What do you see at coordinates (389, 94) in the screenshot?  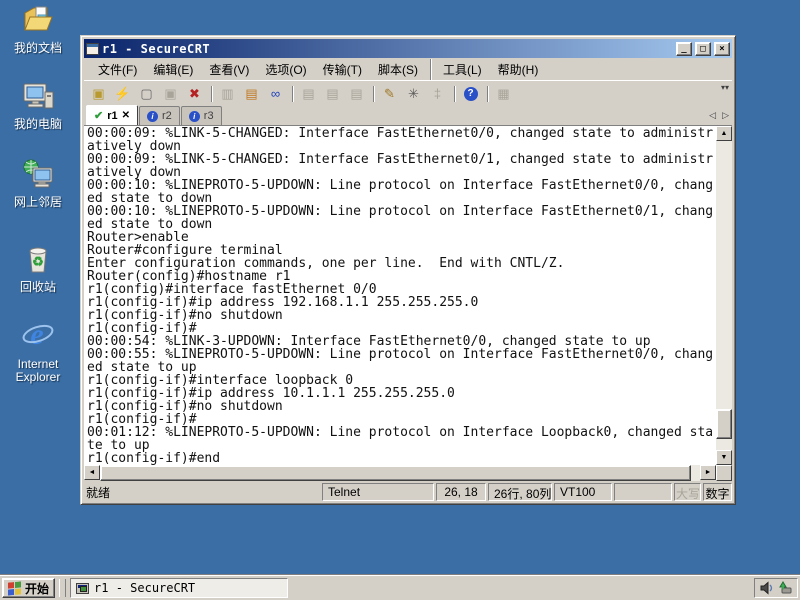 I see `session-options-icon: ✎` at bounding box center [389, 94].